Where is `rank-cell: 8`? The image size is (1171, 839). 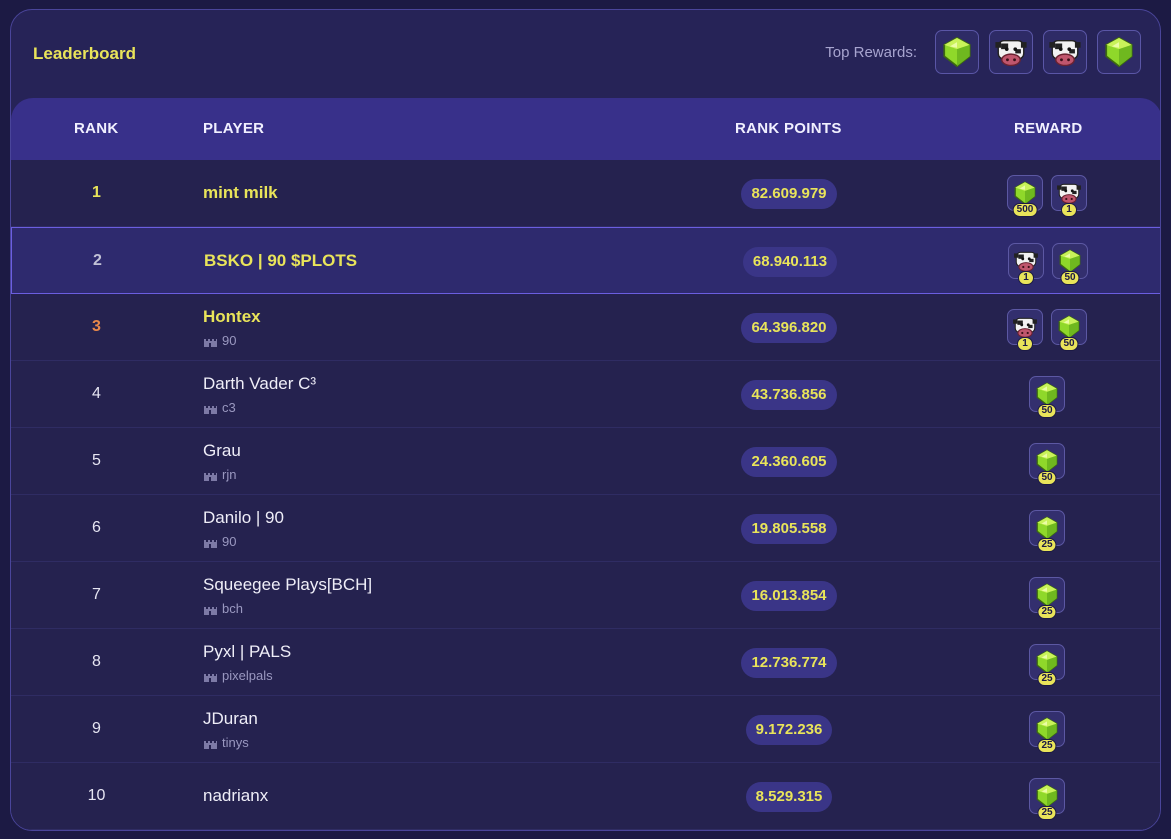 rank-cell: 8 is located at coordinates (96, 661).